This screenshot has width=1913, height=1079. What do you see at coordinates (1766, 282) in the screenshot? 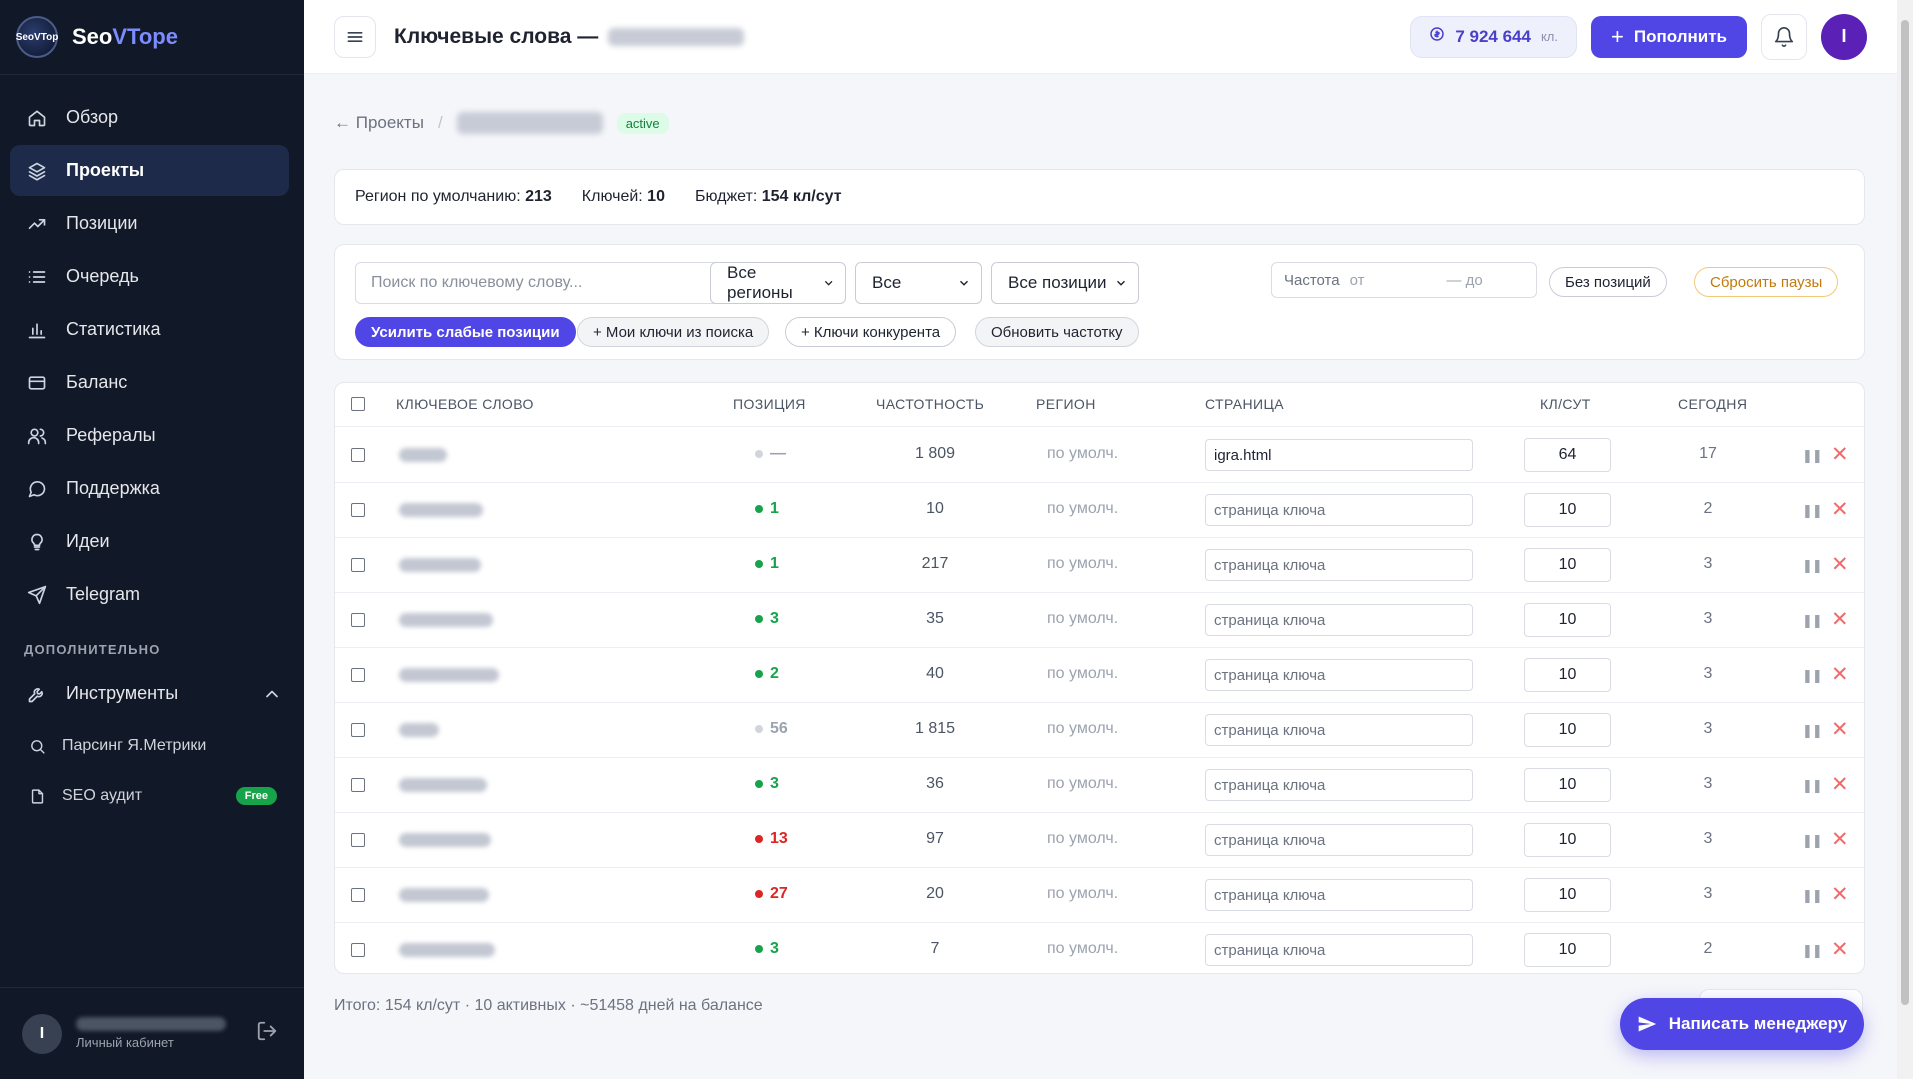
I see `reset-pauses-button: Сбросить паузы` at bounding box center [1766, 282].